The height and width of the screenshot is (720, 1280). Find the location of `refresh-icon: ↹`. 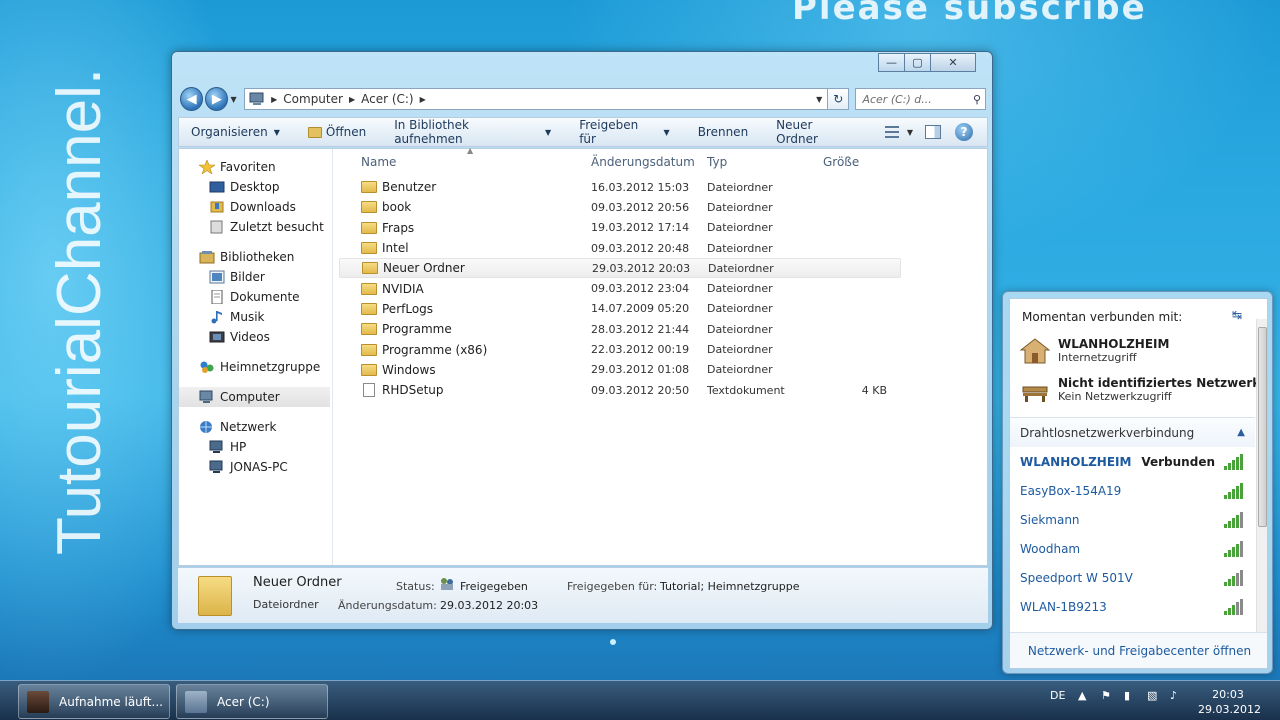

refresh-icon: ↹ is located at coordinates (1237, 315).